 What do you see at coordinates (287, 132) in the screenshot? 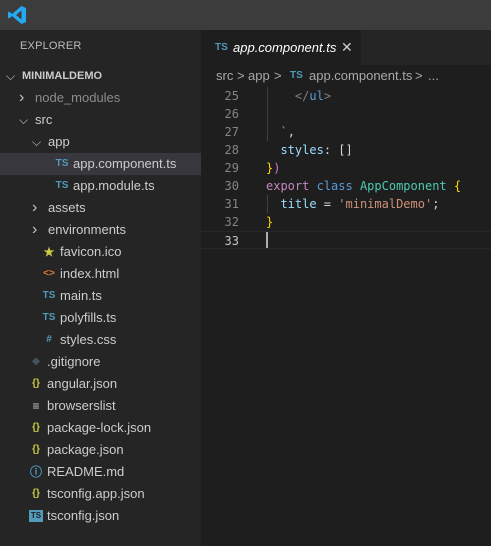
I see `code-text: `,` at bounding box center [287, 132].